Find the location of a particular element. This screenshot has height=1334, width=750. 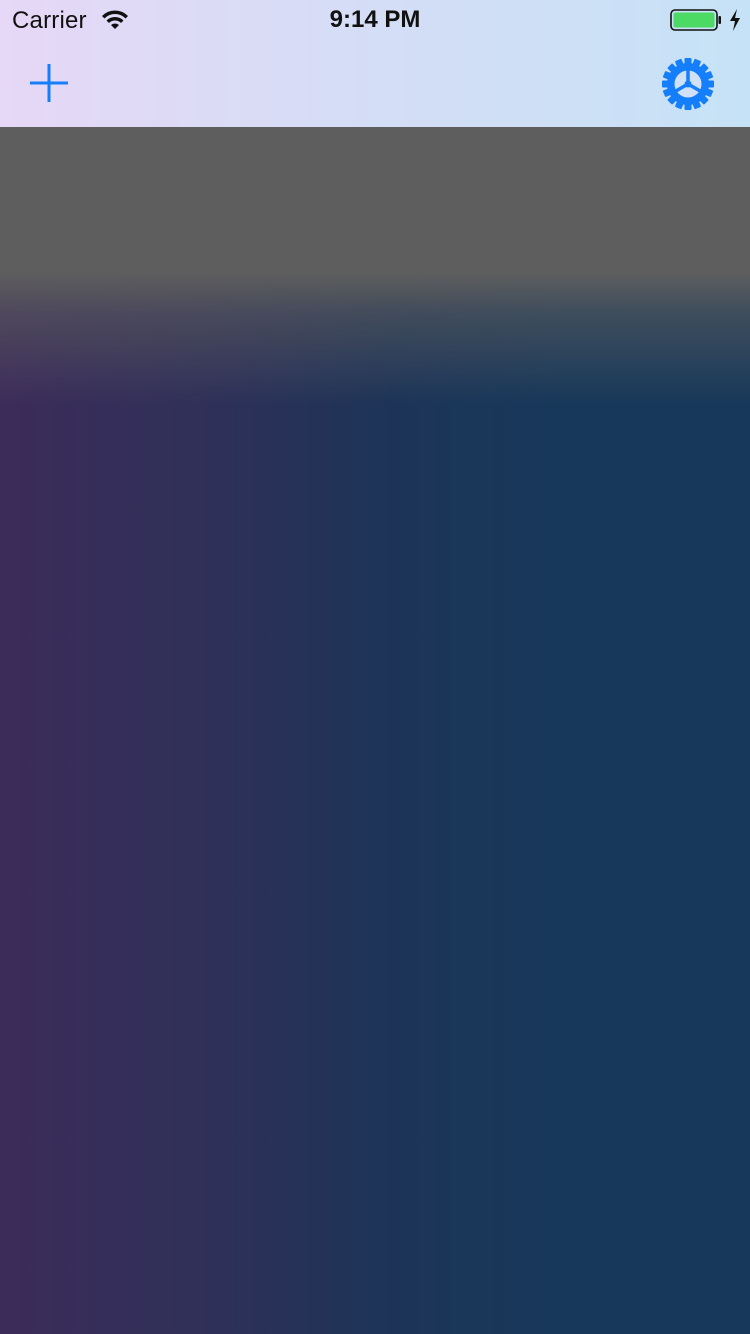

status-time: 9:14 PM is located at coordinates (375, 19).